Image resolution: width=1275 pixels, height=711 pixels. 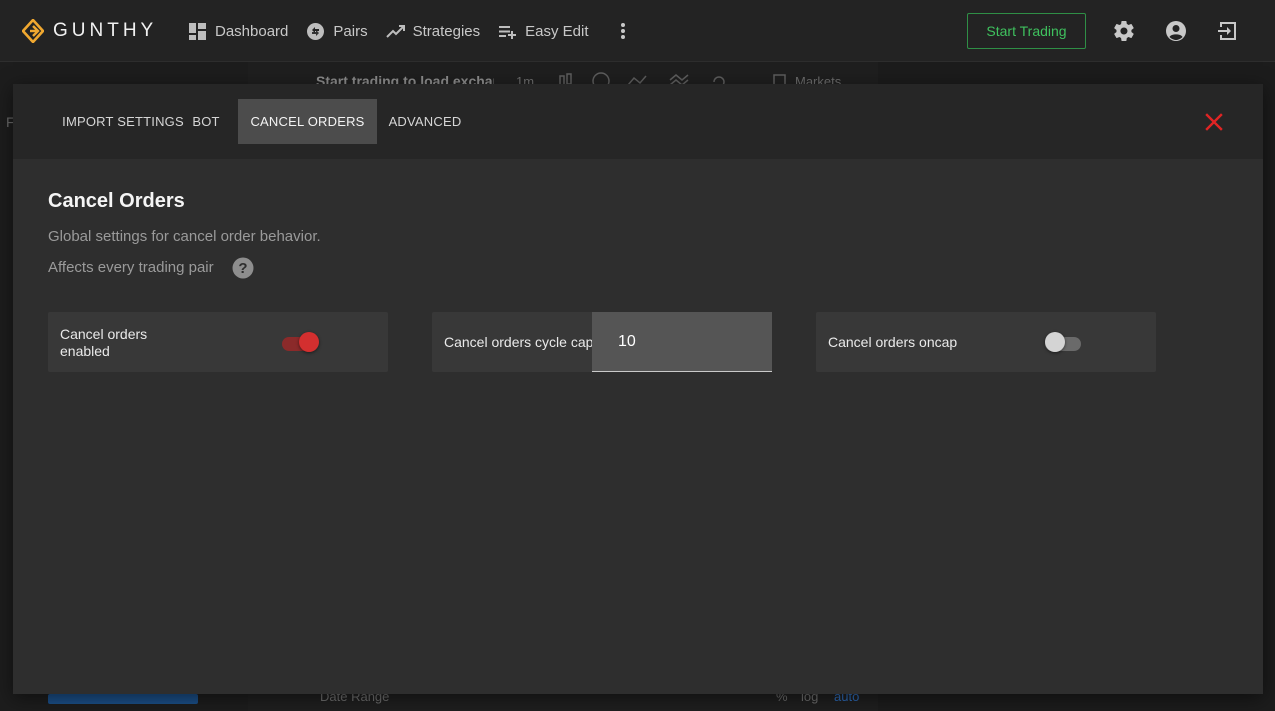 I want to click on setting-label-cancel-orders-cycle-cap: Cancel orders cycle cap, so click(x=519, y=342).